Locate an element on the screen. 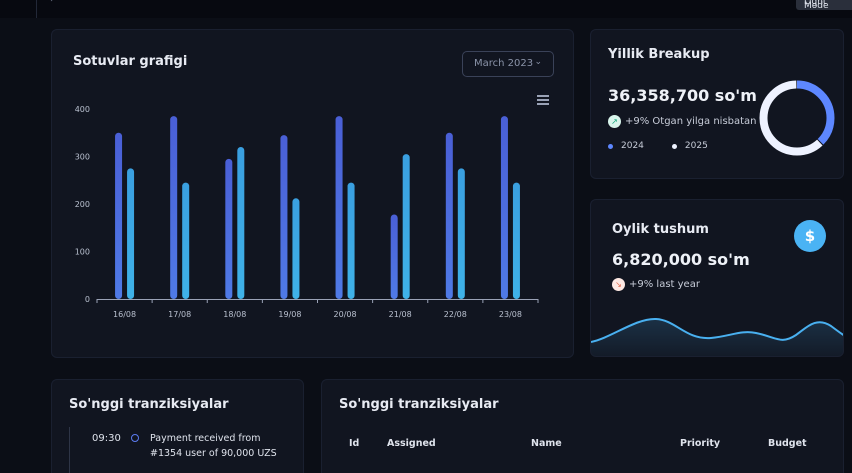 The image size is (852, 473). x-tick-label: 18/08 is located at coordinates (234, 314).